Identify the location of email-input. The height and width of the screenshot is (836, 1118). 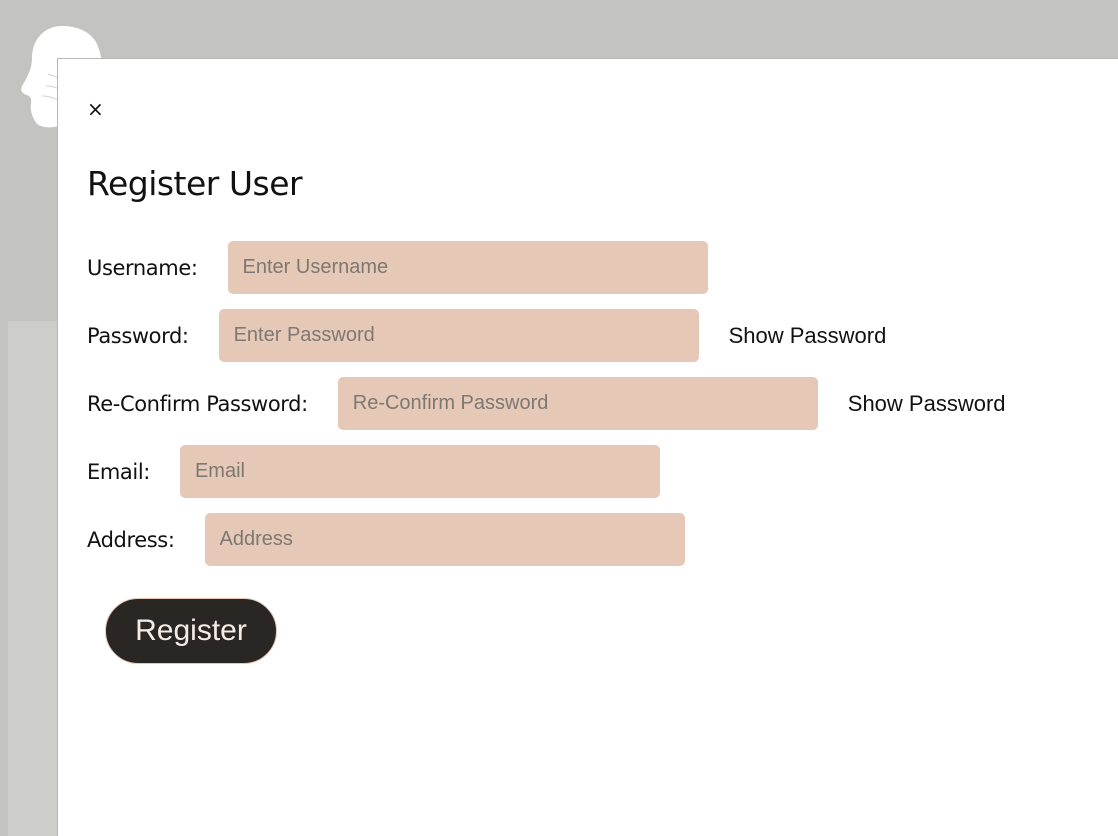
(419, 471).